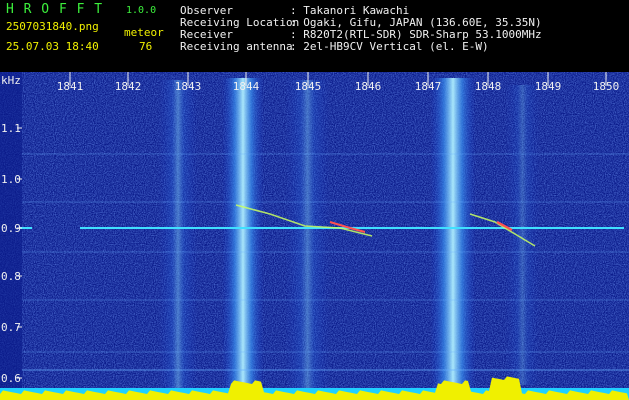  I want to click on time-tick-label: 1846, so click(368, 86).